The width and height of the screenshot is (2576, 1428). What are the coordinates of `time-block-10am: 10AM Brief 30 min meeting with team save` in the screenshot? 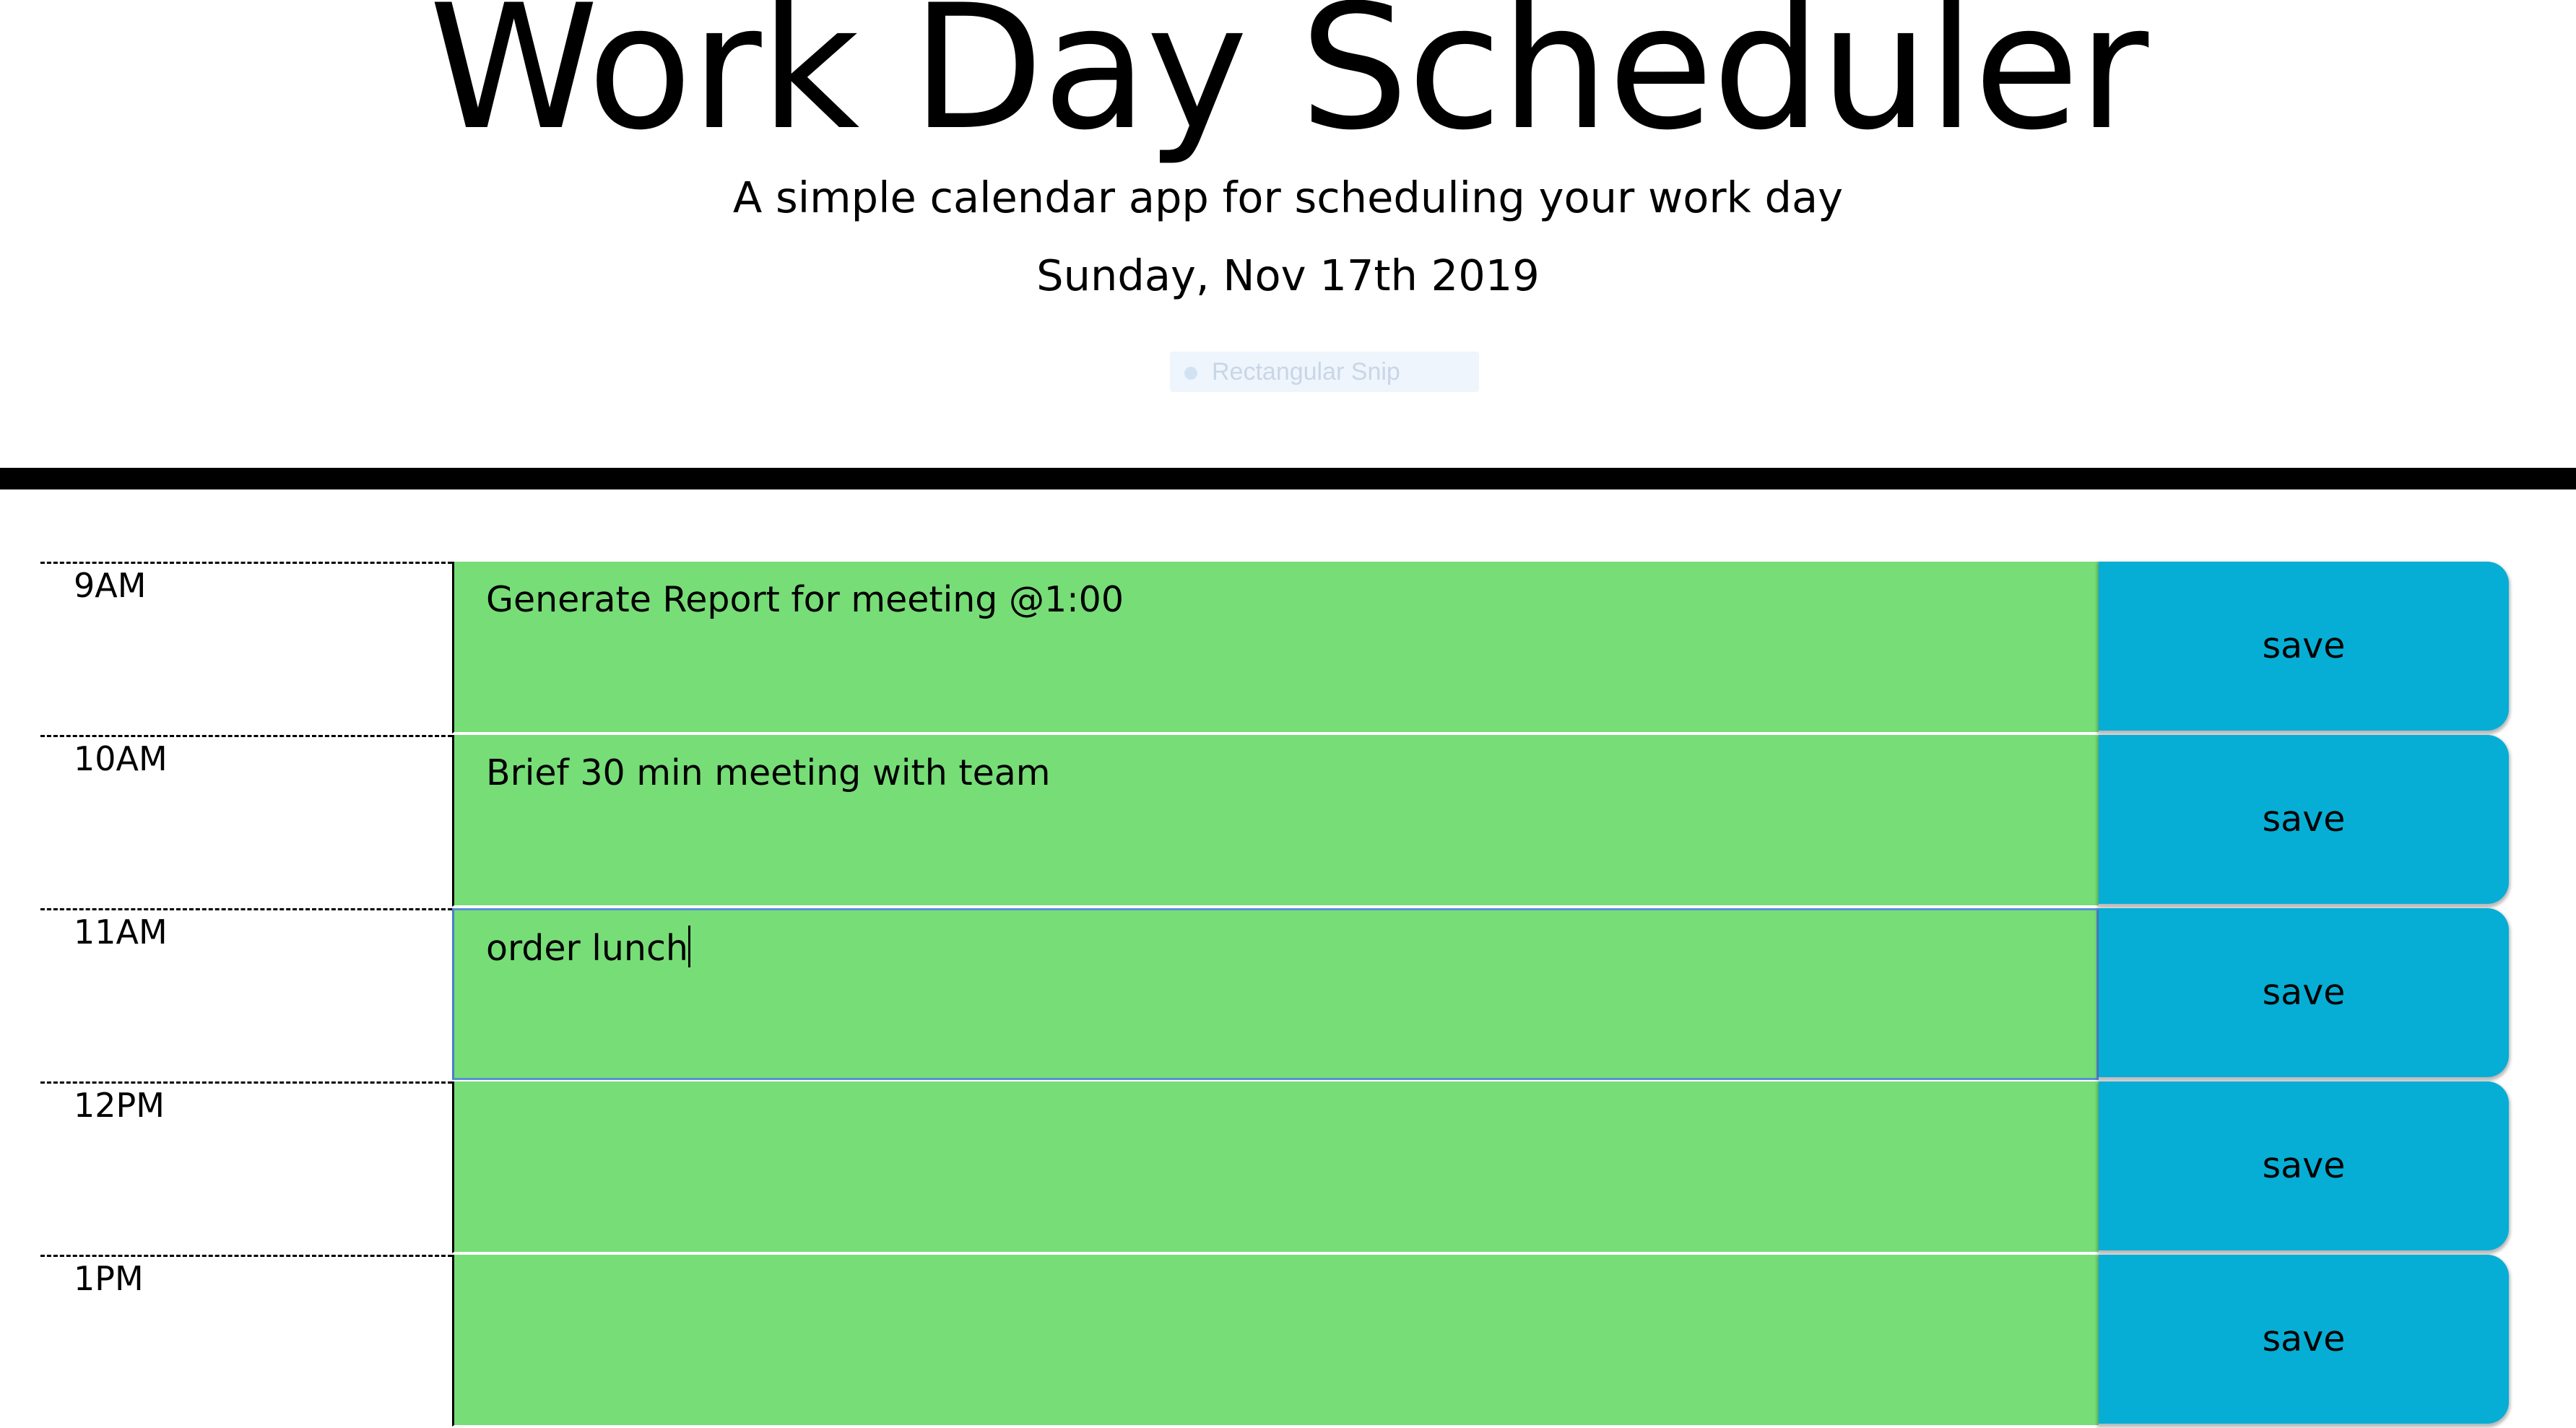 It's located at (1288, 821).